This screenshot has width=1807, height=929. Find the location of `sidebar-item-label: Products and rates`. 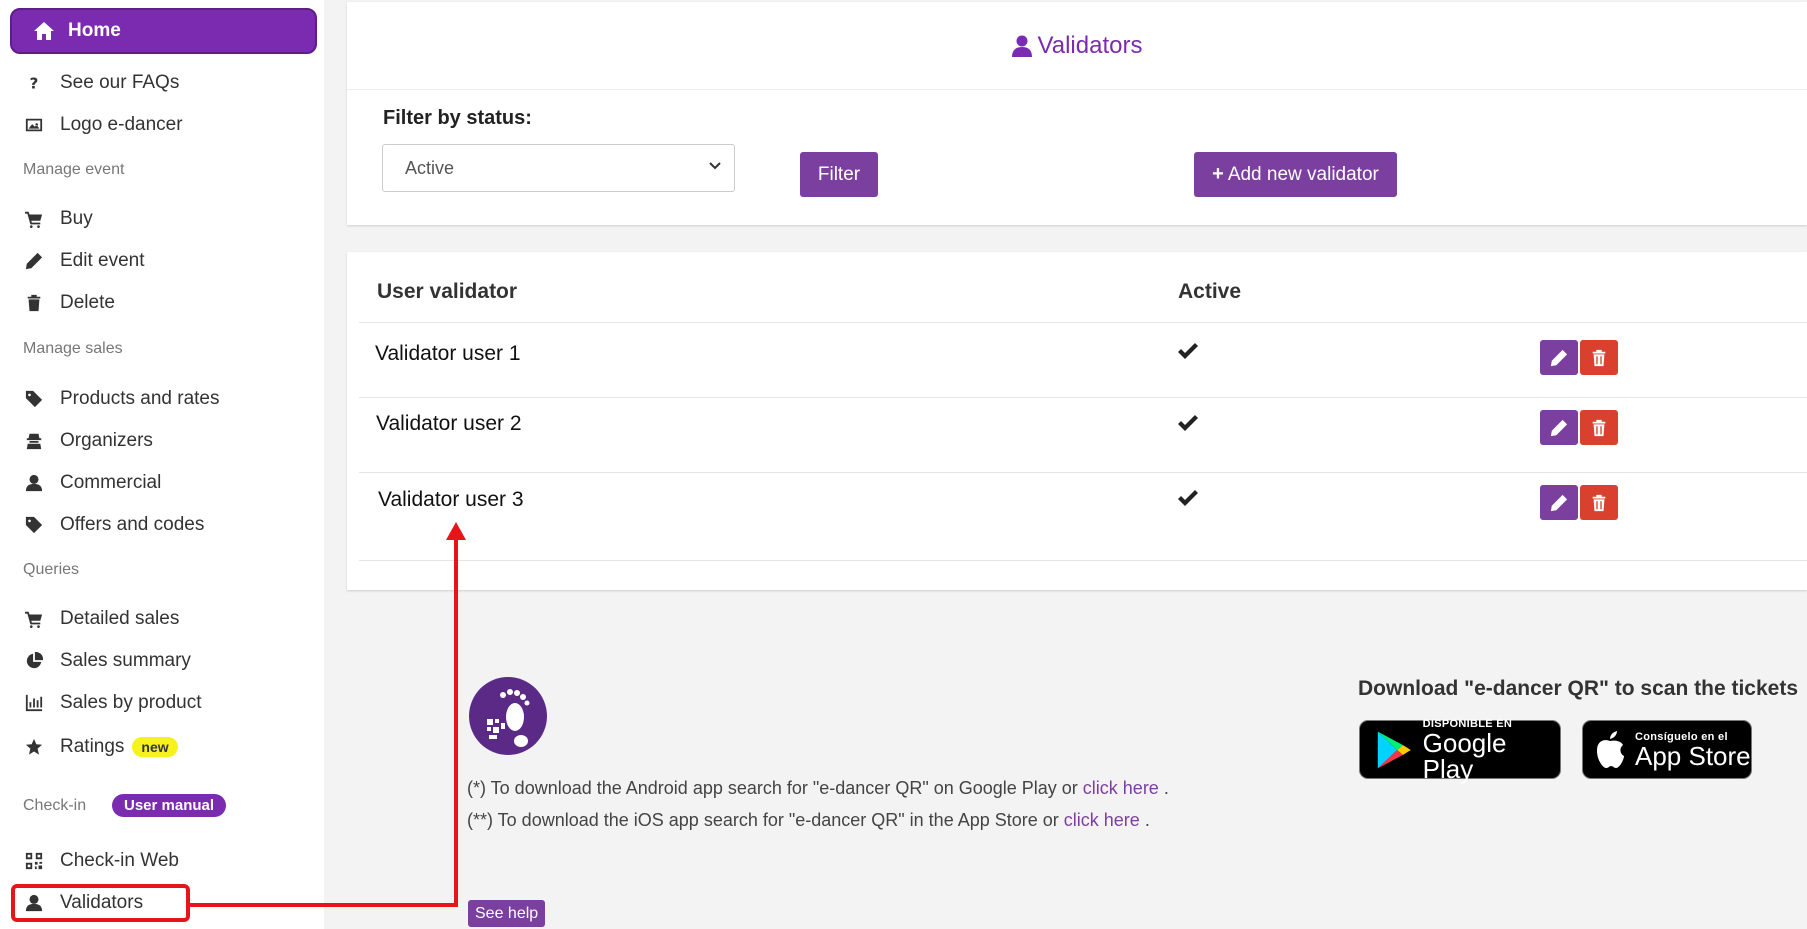

sidebar-item-label: Products and rates is located at coordinates (140, 398).